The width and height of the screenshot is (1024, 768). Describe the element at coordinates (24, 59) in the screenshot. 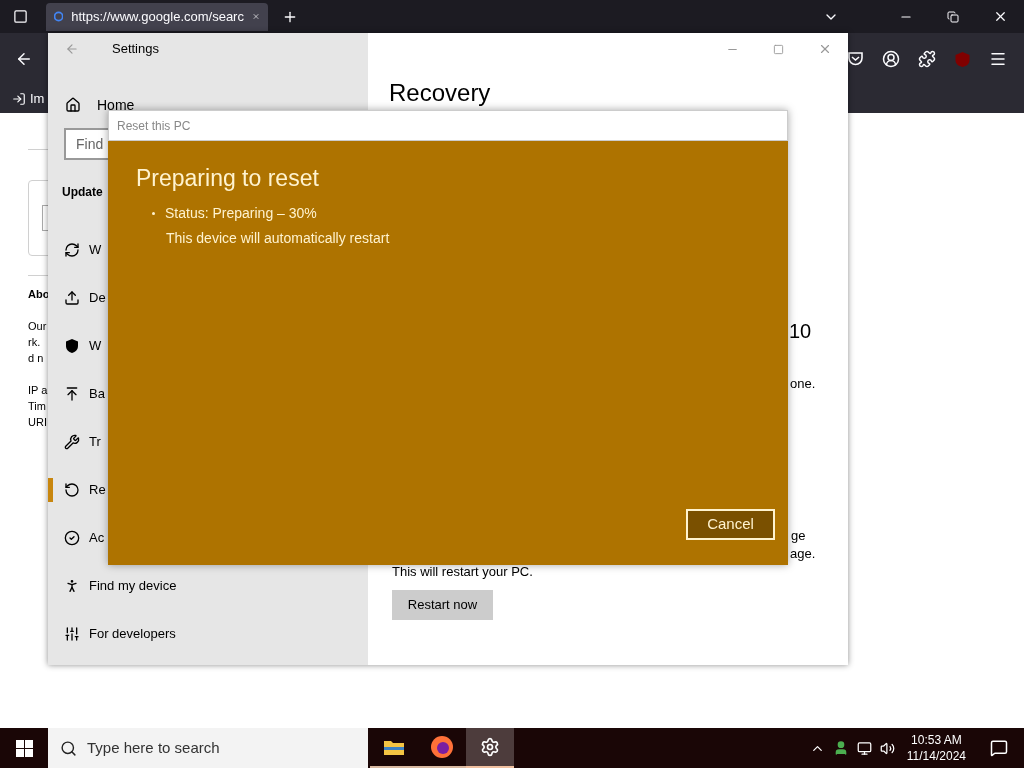

I see `back-icon` at that location.